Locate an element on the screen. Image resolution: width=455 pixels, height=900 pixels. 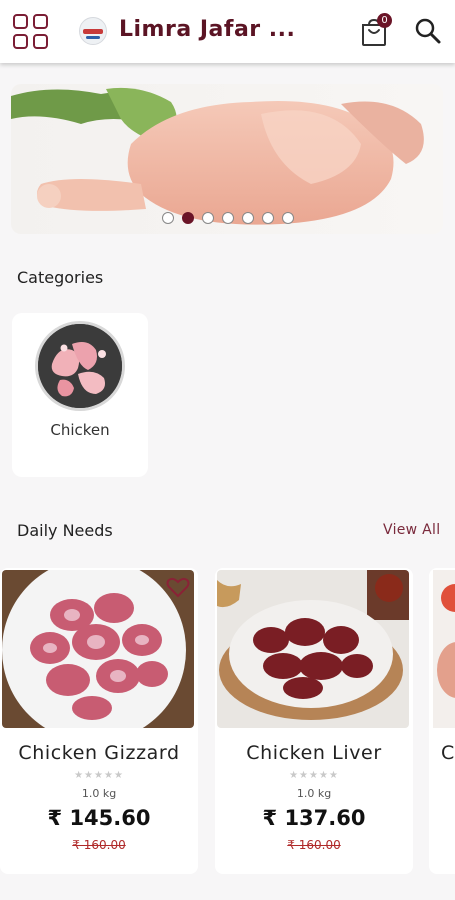
view-all-link: View All is located at coordinates (411, 530).